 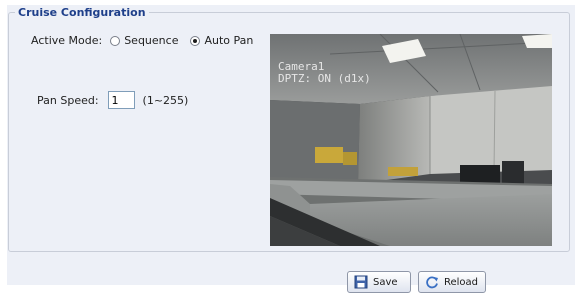 What do you see at coordinates (432, 282) in the screenshot?
I see `reload-icon` at bounding box center [432, 282].